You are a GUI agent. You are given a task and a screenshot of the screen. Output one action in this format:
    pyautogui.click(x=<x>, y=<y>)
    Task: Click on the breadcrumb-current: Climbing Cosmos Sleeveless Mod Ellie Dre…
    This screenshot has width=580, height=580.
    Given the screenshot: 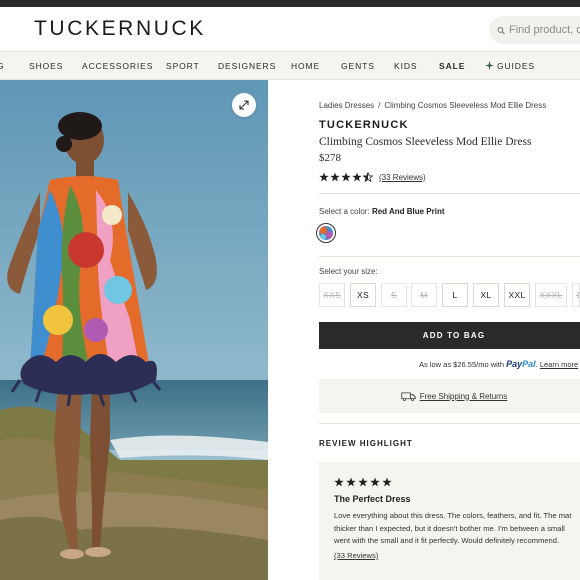 What is the action you would take?
    pyautogui.click(x=465, y=105)
    